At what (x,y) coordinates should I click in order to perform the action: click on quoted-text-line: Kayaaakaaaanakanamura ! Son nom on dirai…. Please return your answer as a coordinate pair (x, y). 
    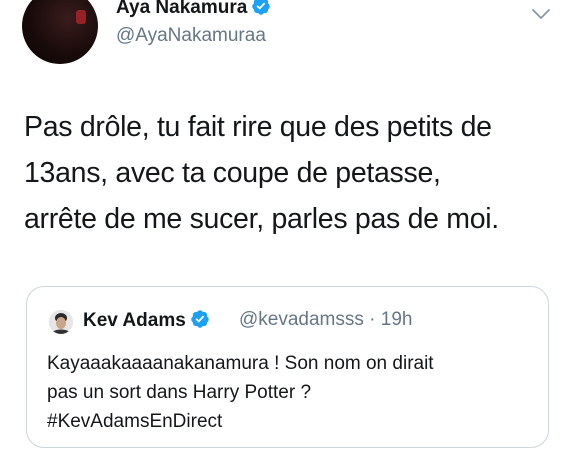
    Looking at the image, I should click on (240, 363).